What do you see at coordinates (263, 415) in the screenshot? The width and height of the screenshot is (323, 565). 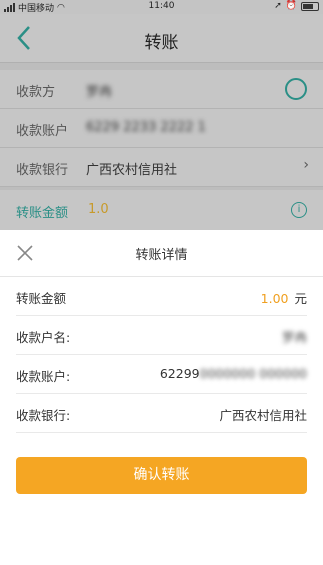 I see `detail-bank-value: 广西农村信用社` at bounding box center [263, 415].